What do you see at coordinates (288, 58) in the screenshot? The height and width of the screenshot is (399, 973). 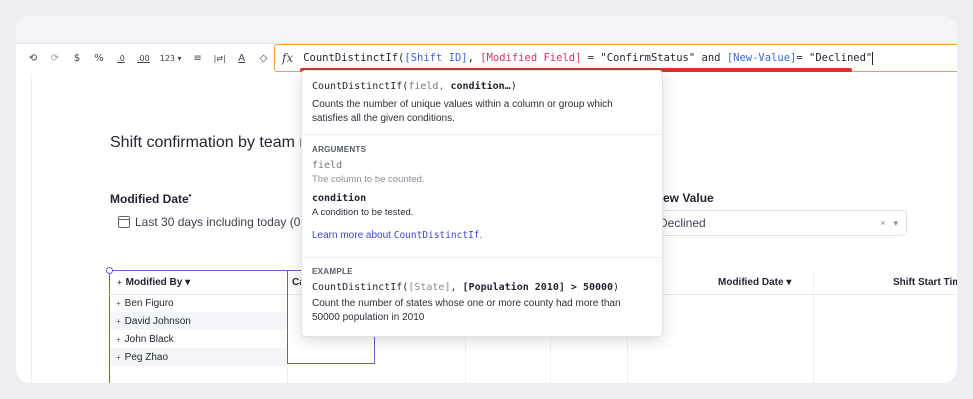 I see `fx-icon: fx` at bounding box center [288, 58].